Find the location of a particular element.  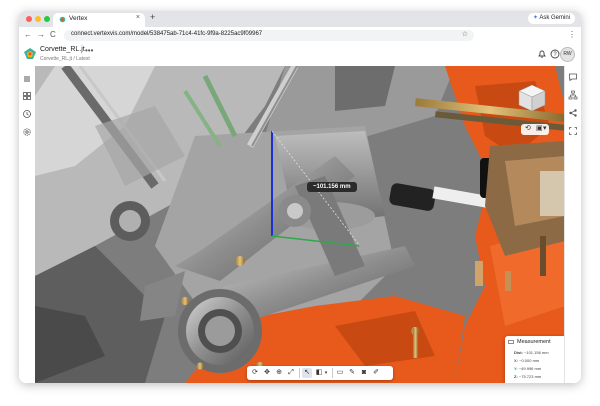

measurement-row-dist: Dist: ~101.156 mm is located at coordinates (531, 352).